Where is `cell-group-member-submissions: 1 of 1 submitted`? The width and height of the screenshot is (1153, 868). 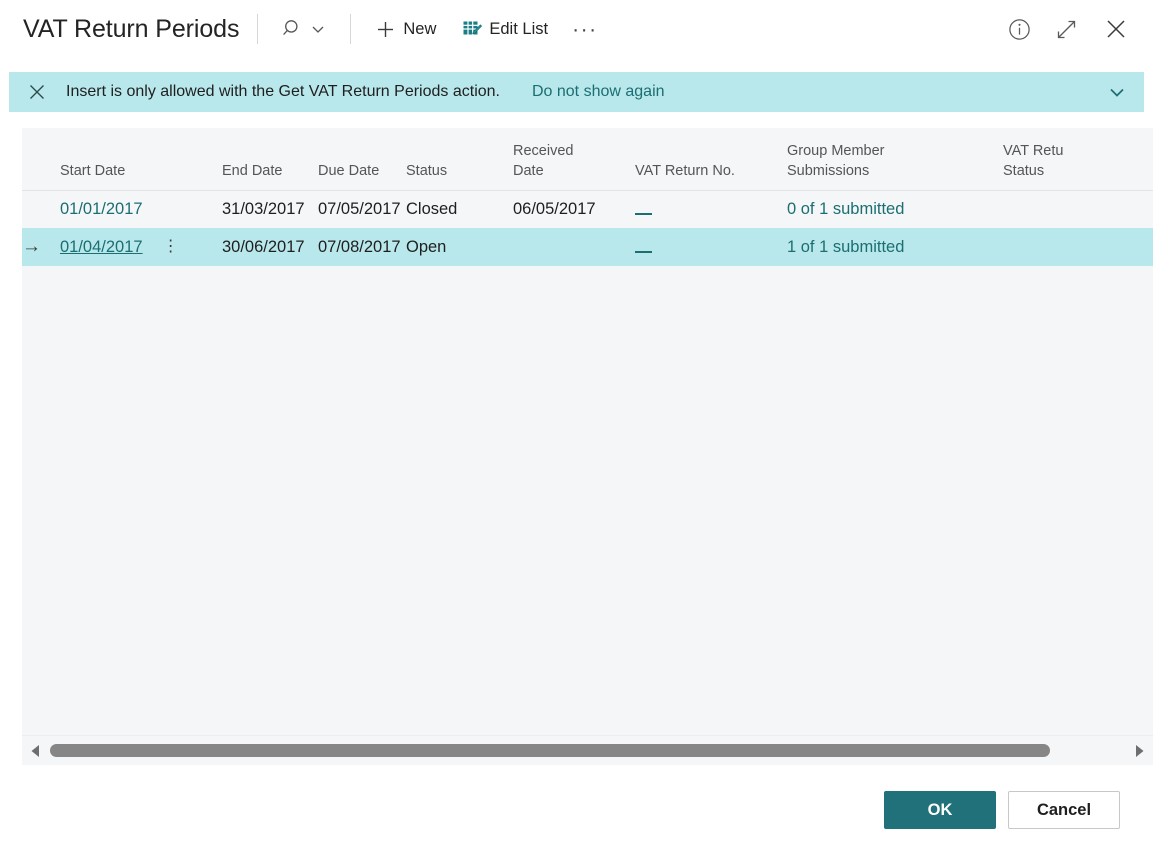 cell-group-member-submissions: 1 of 1 submitted is located at coordinates (895, 247).